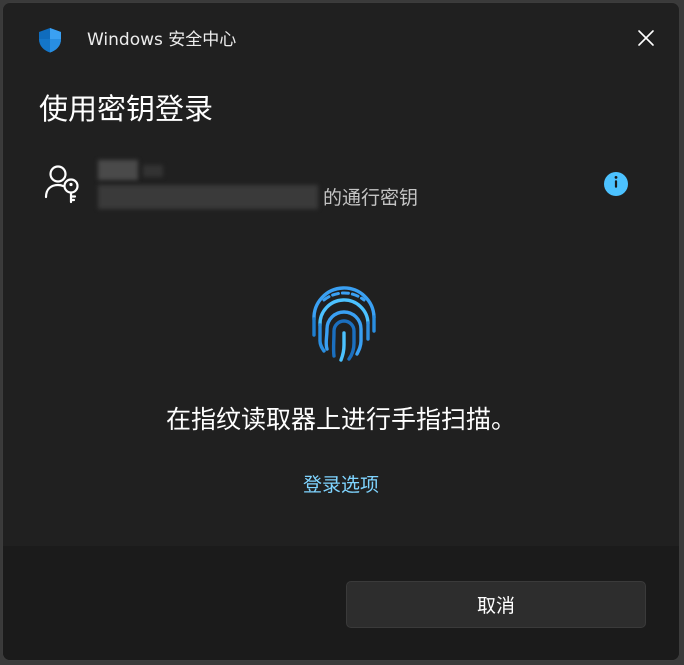 The image size is (684, 665). I want to click on cancel-button: 取消, so click(496, 604).